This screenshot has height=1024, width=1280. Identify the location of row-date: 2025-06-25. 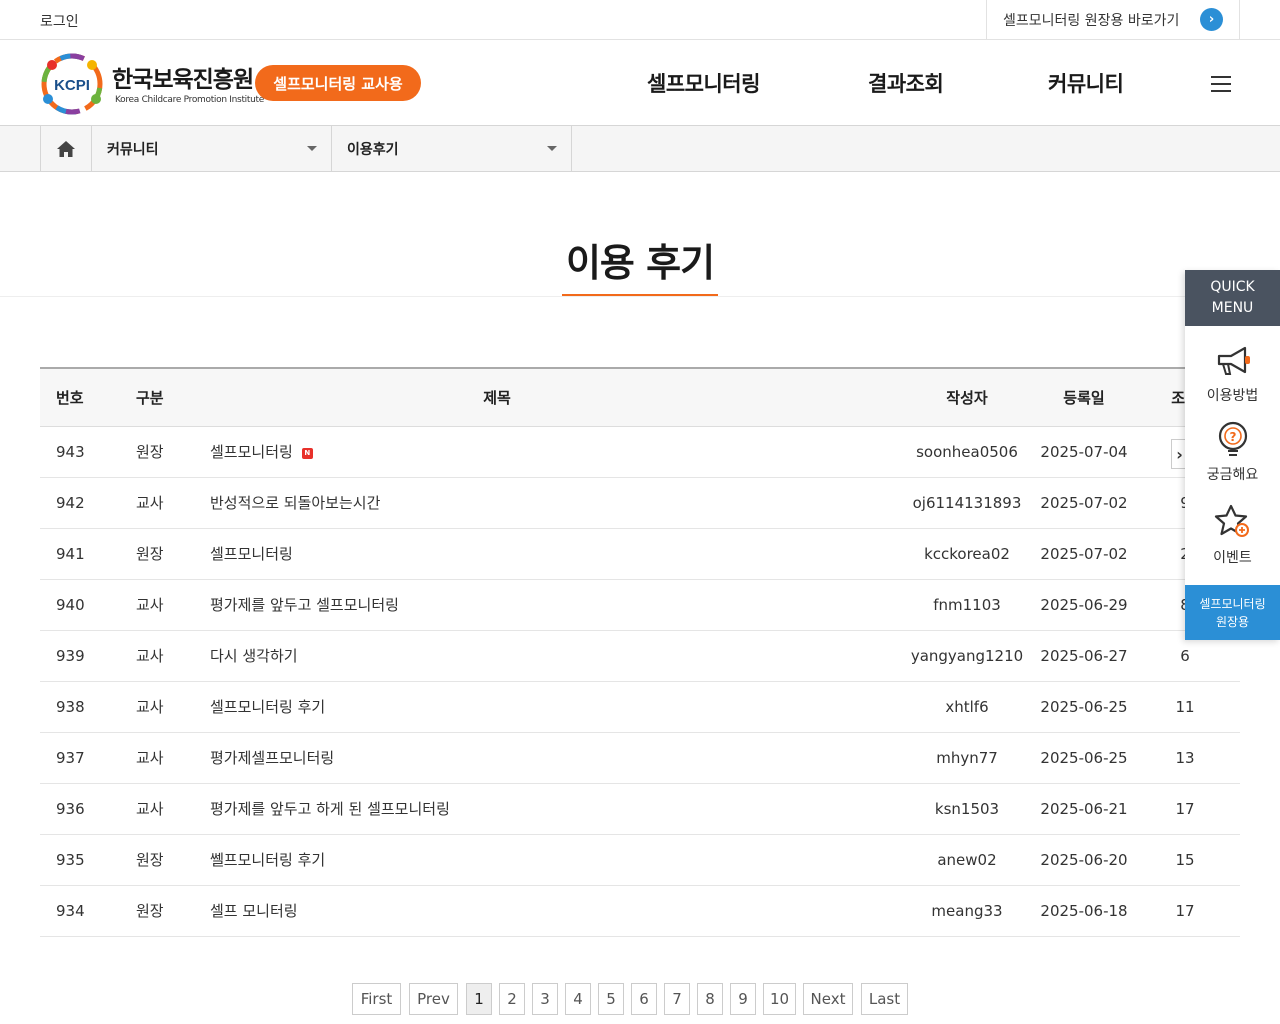
(1084, 706).